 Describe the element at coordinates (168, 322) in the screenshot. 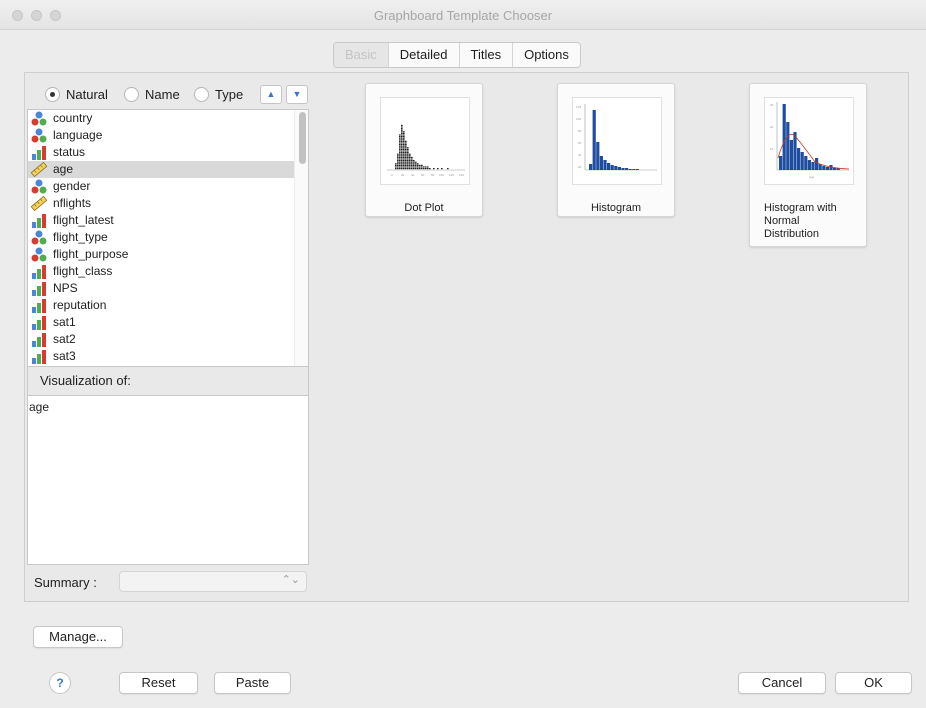

I see `variable-item: sat1` at that location.